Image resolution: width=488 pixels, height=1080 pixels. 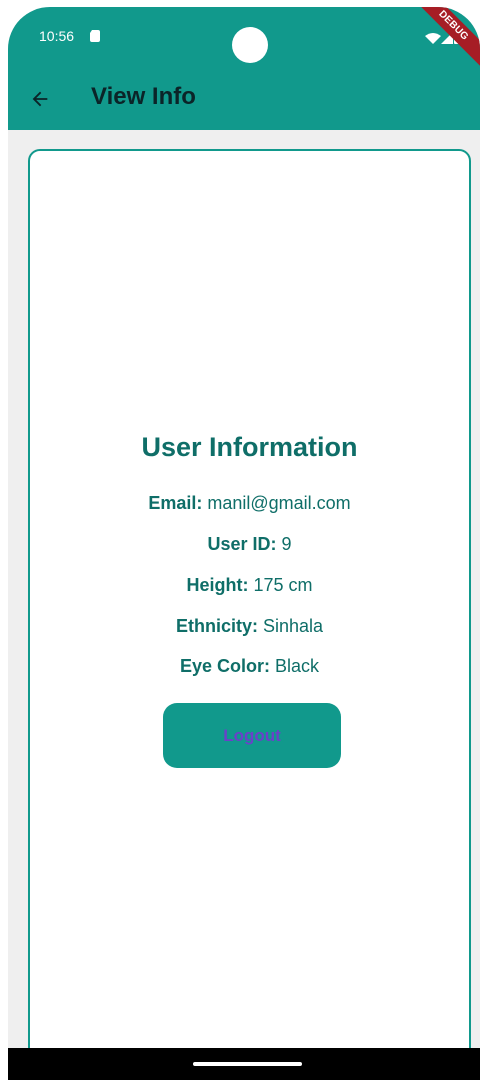 I want to click on section-title: User Information, so click(x=249, y=447).